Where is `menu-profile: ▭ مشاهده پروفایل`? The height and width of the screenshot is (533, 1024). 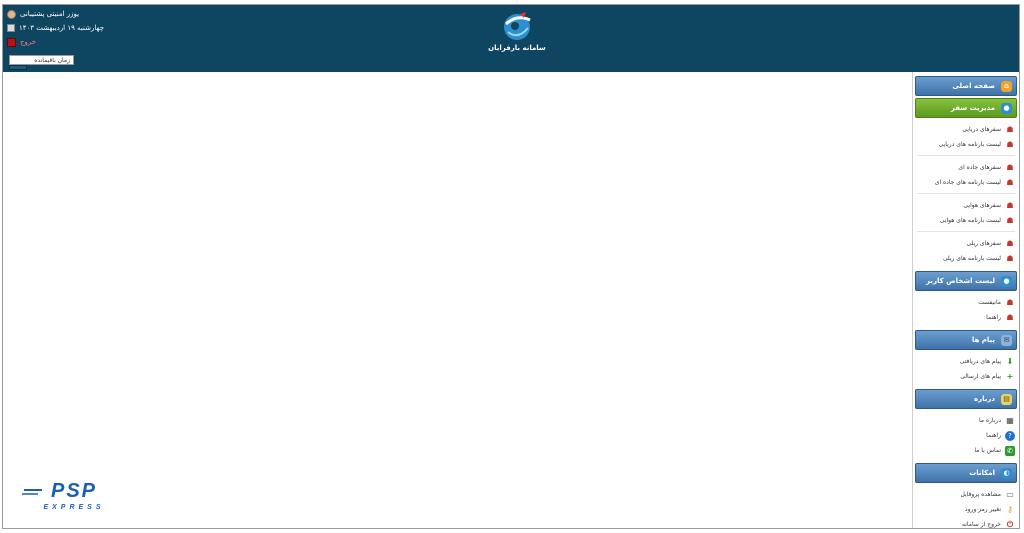 menu-profile: ▭ مشاهده پروفایل is located at coordinates (966, 494).